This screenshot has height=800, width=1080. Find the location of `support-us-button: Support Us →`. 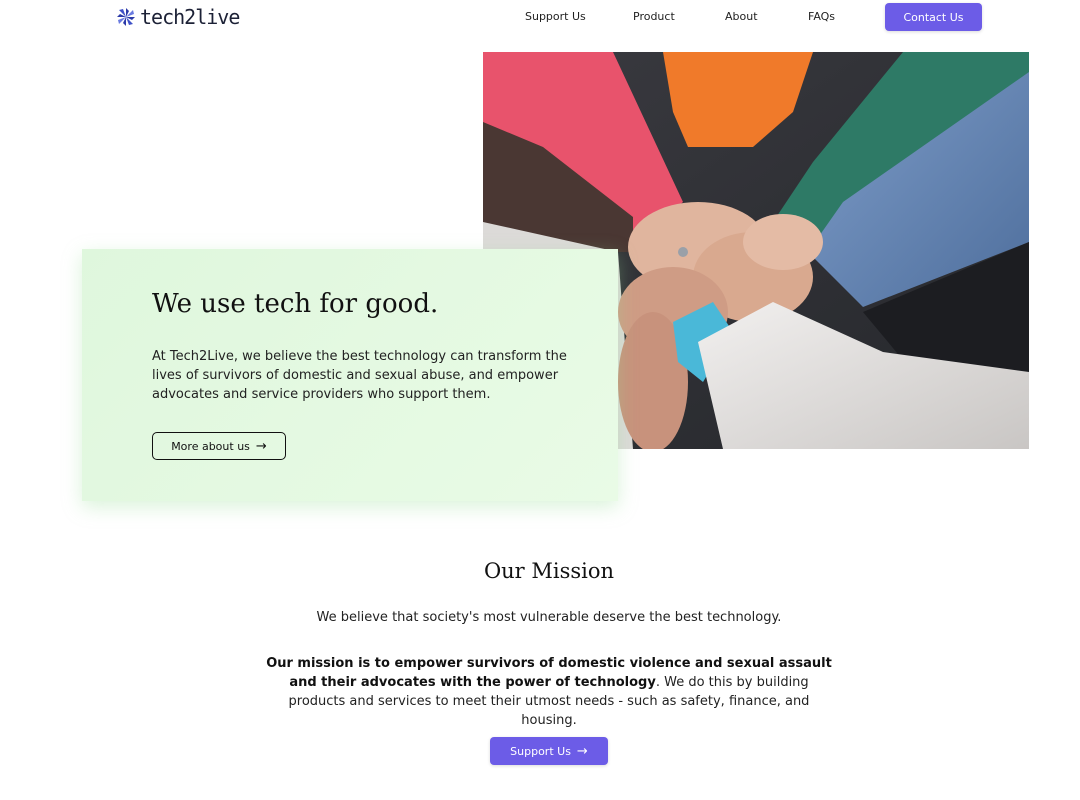

support-us-button: Support Us → is located at coordinates (549, 751).